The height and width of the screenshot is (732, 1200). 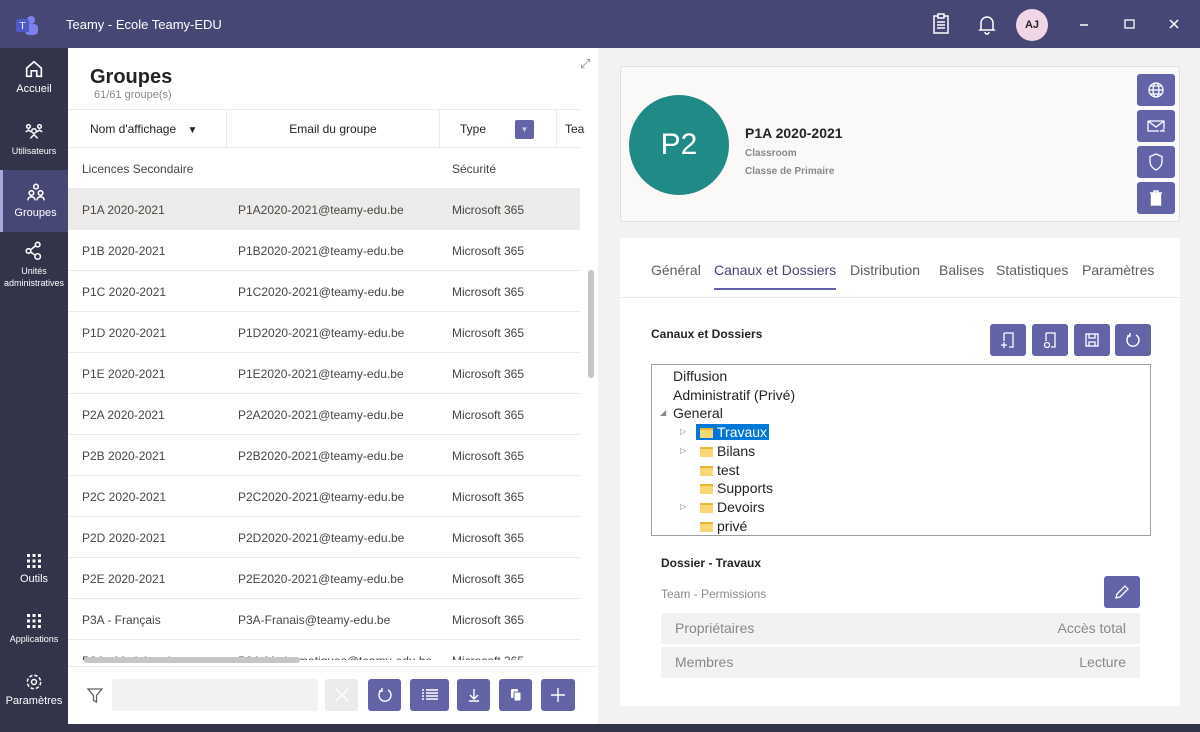 What do you see at coordinates (324, 168) in the screenshot?
I see `table-row: Licences Secondaire Sécurité` at bounding box center [324, 168].